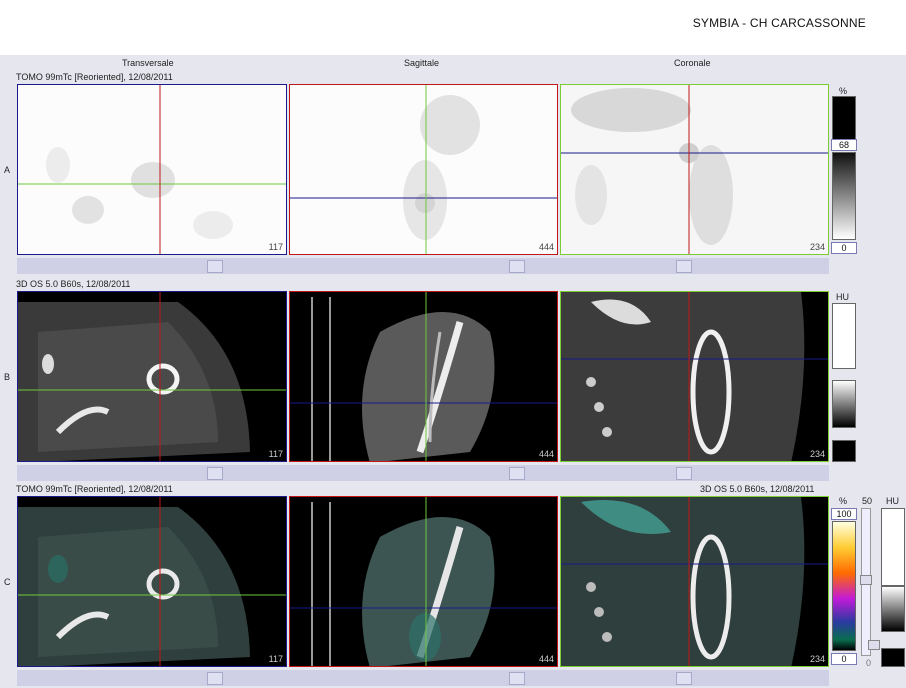  What do you see at coordinates (423, 473) in the screenshot?
I see `row-b-slice-scrollbar` at bounding box center [423, 473].